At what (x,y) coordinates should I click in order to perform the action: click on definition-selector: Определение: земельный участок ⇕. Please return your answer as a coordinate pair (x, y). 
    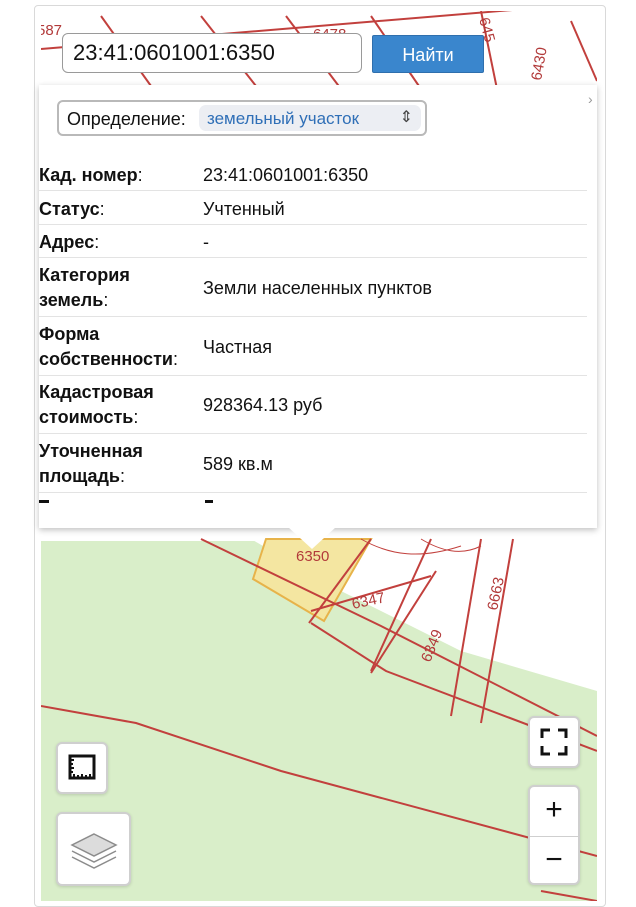
    Looking at the image, I should click on (242, 118).